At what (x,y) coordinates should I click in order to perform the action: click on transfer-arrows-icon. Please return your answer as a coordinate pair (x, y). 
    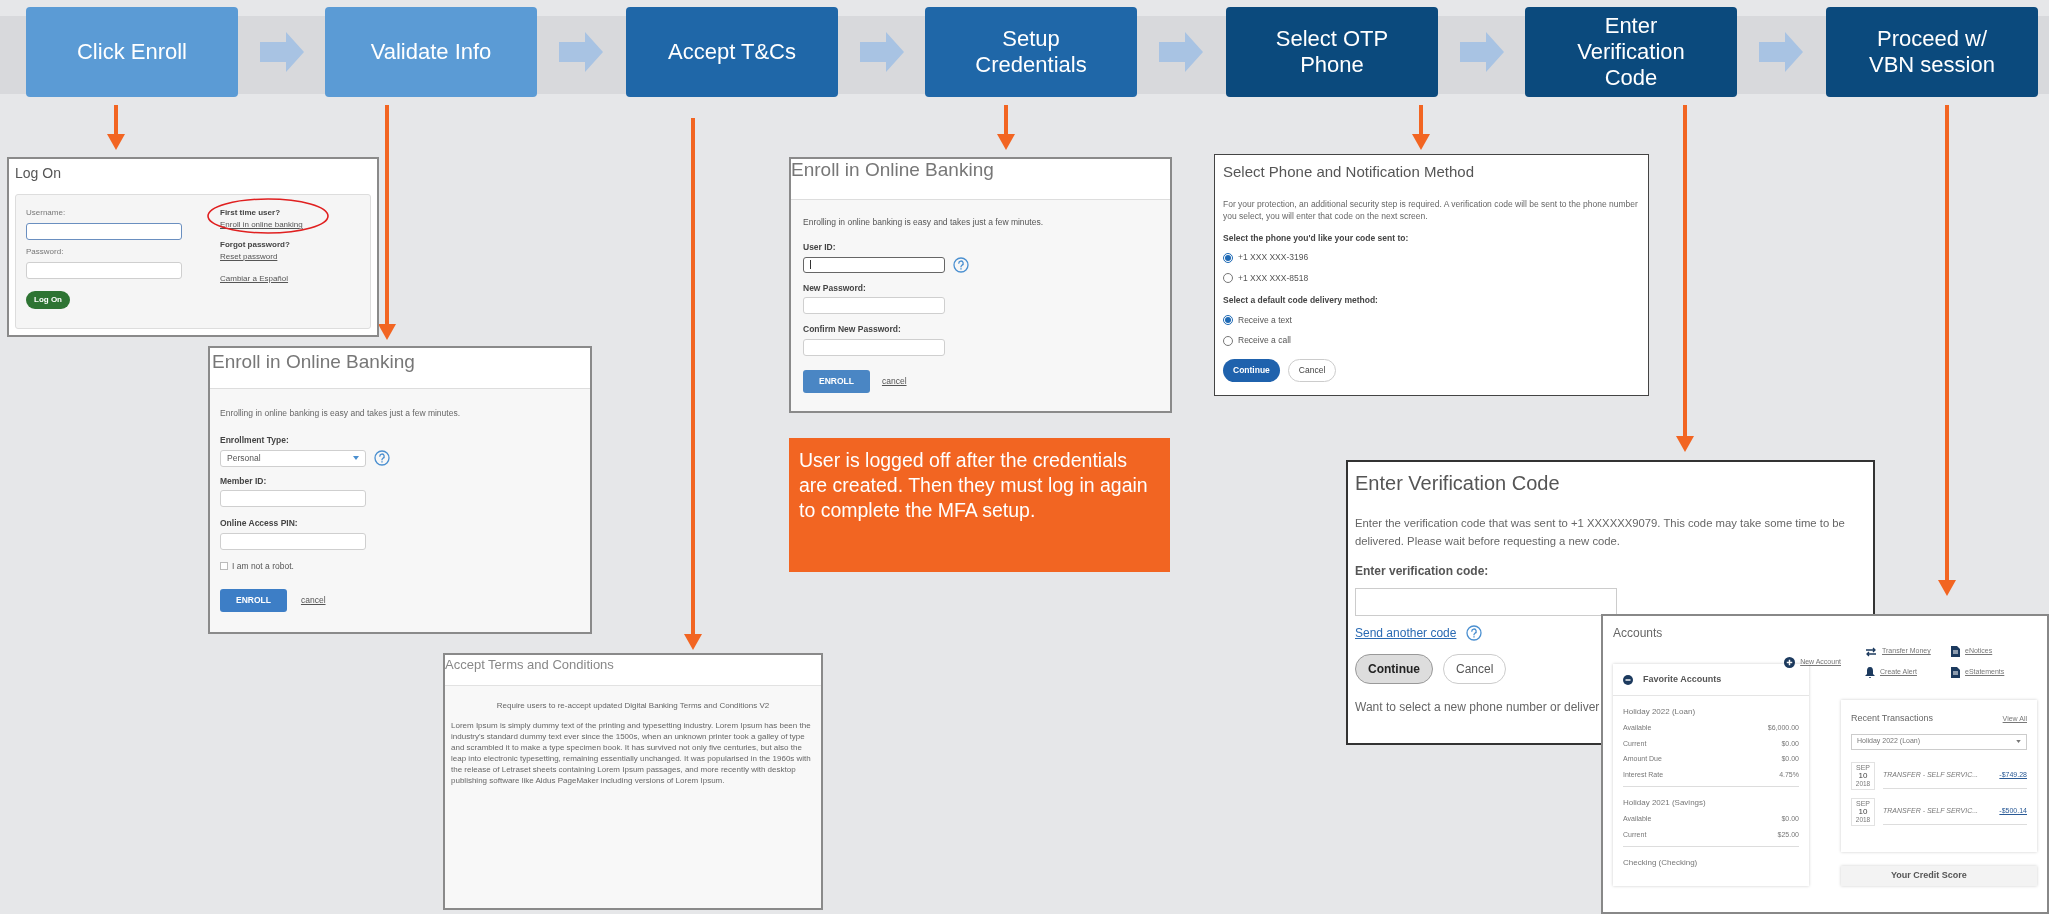
    Looking at the image, I should click on (1871, 651).